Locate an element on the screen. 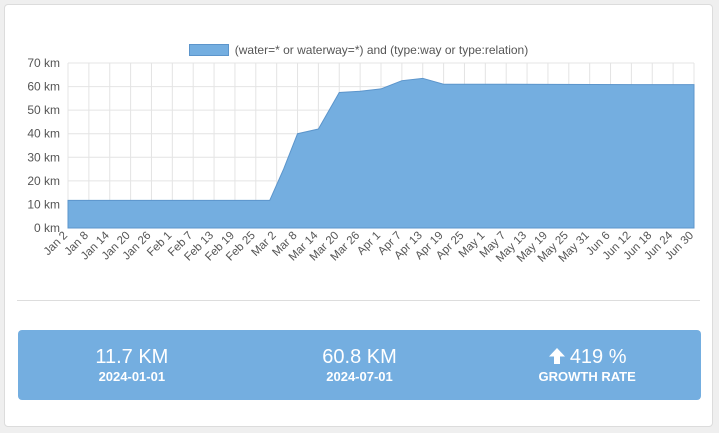 This screenshot has width=719, height=433. growth-value: 419 % is located at coordinates (598, 356).